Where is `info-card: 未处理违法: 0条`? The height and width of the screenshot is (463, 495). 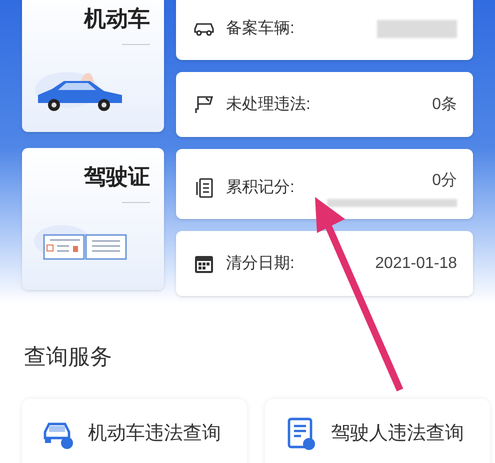
info-card: 未处理违法: 0条 is located at coordinates (324, 104).